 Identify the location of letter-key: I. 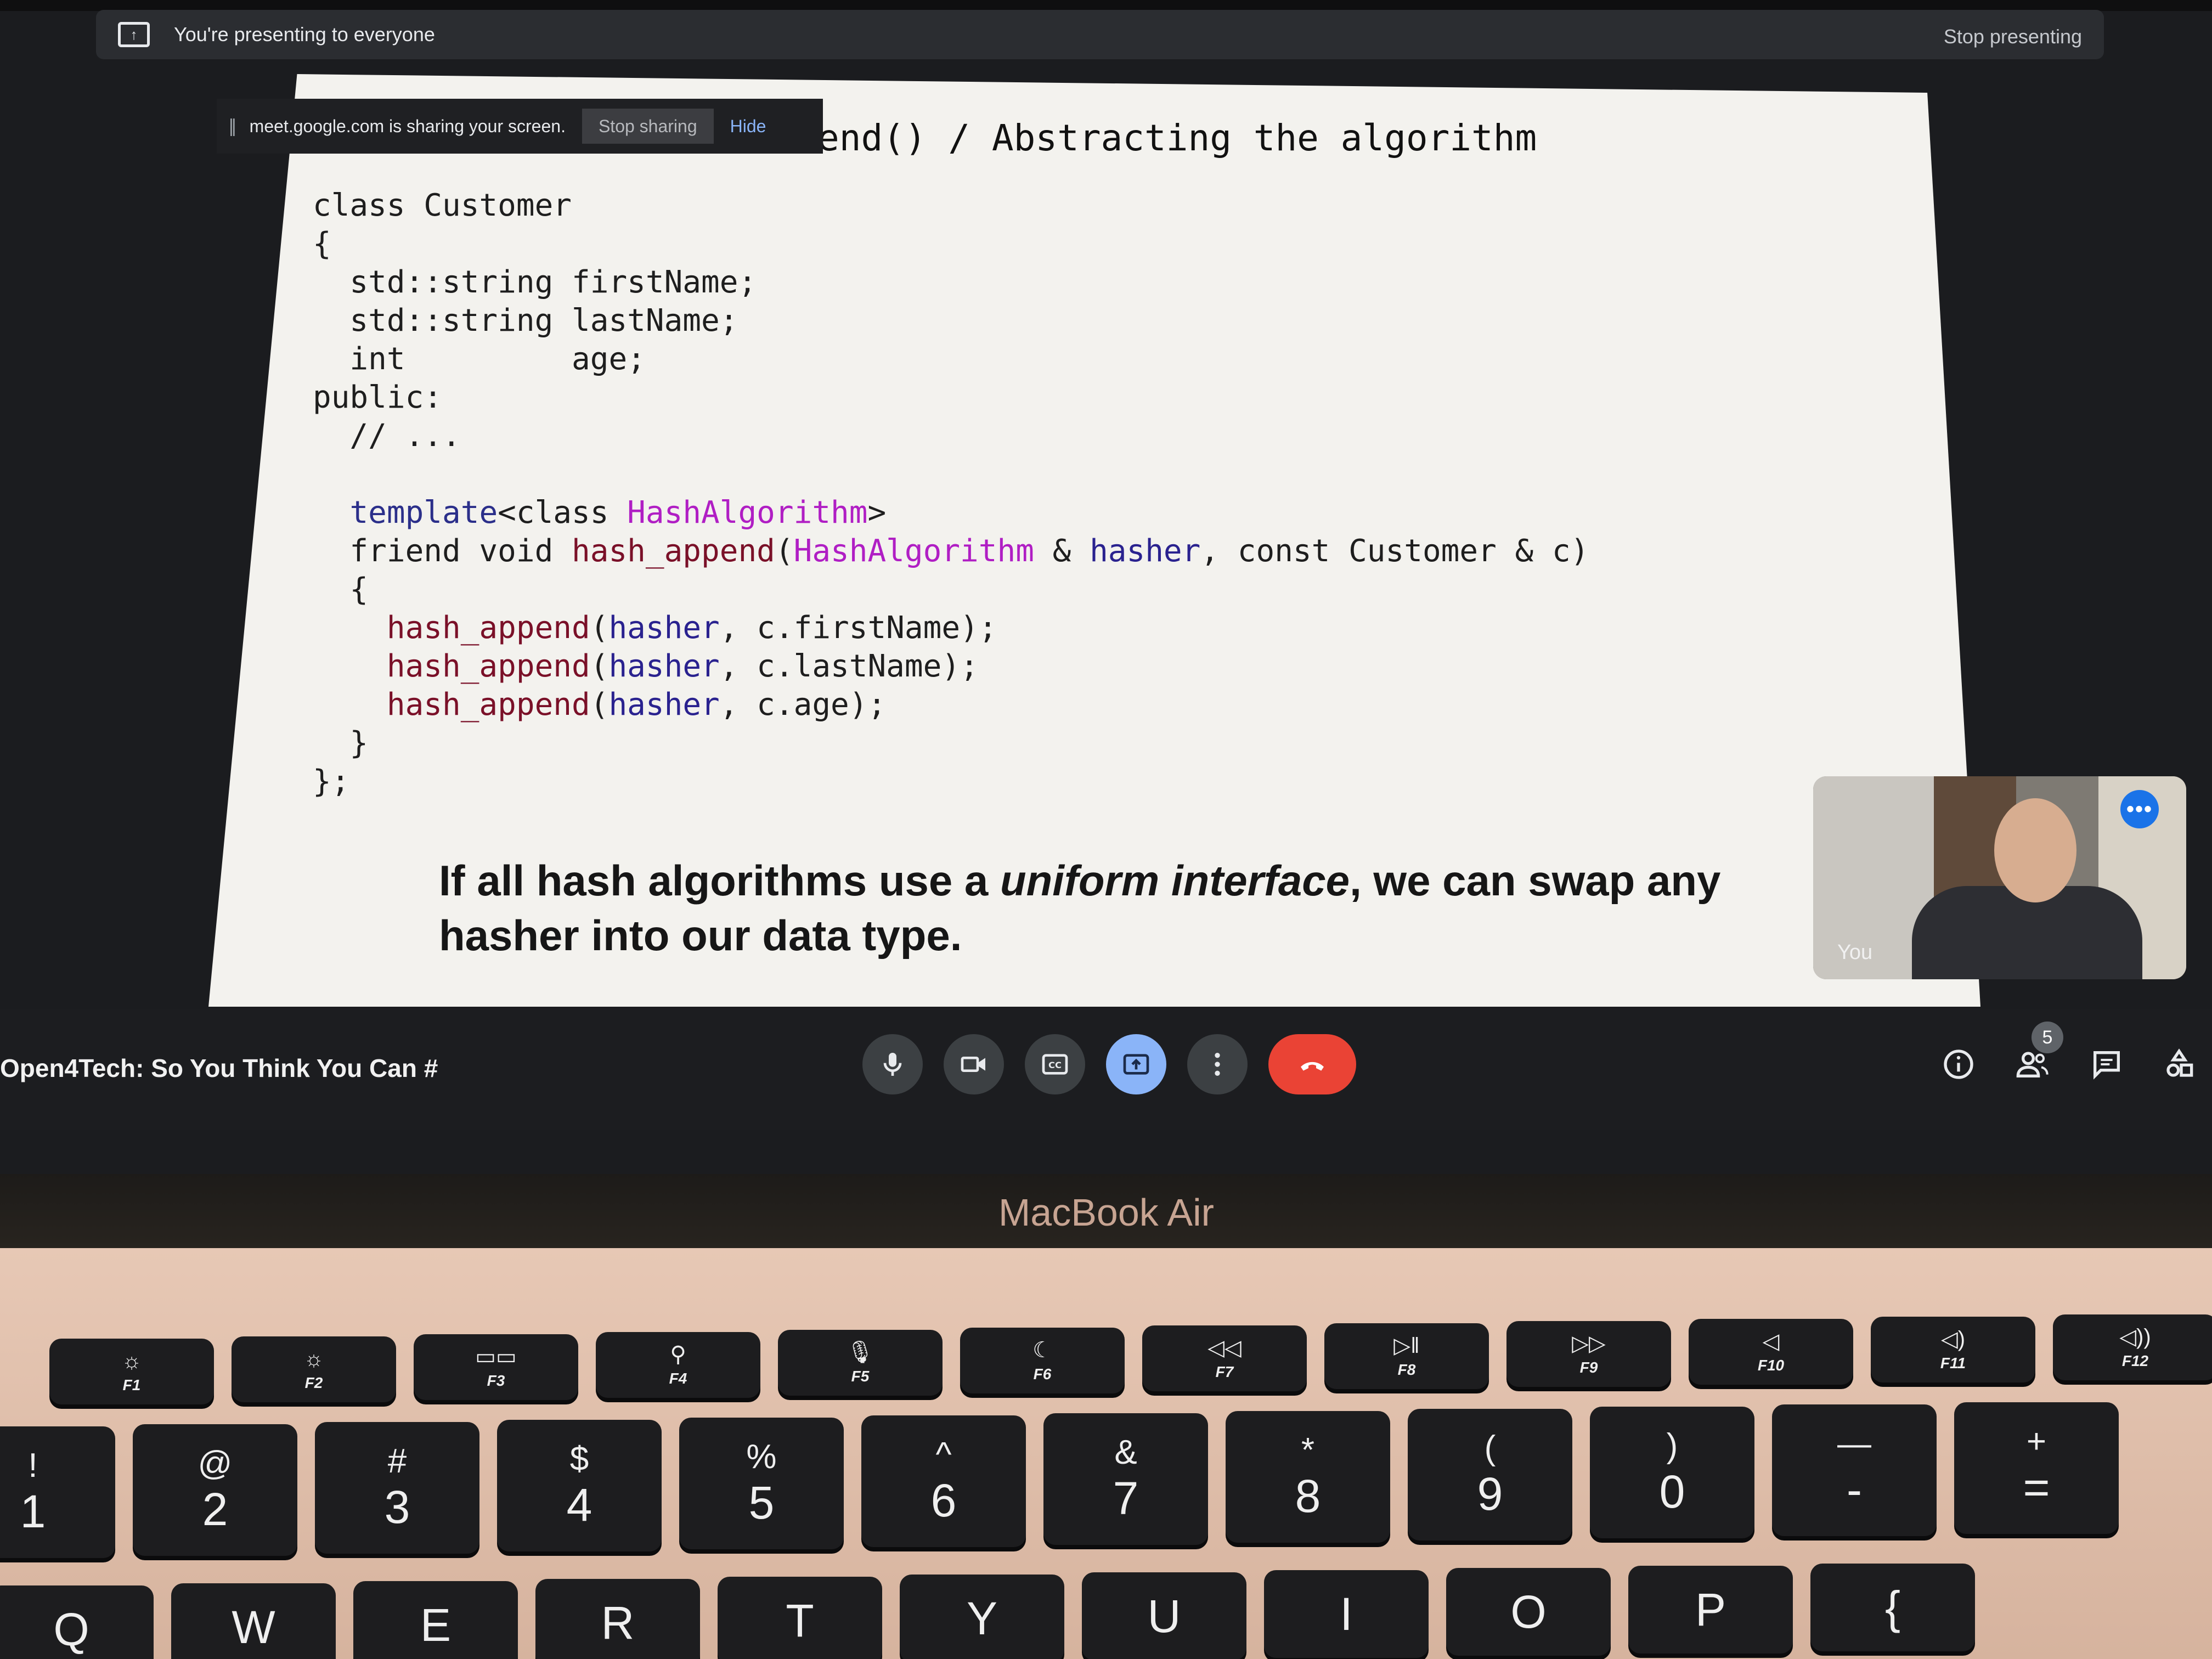
(1346, 1614).